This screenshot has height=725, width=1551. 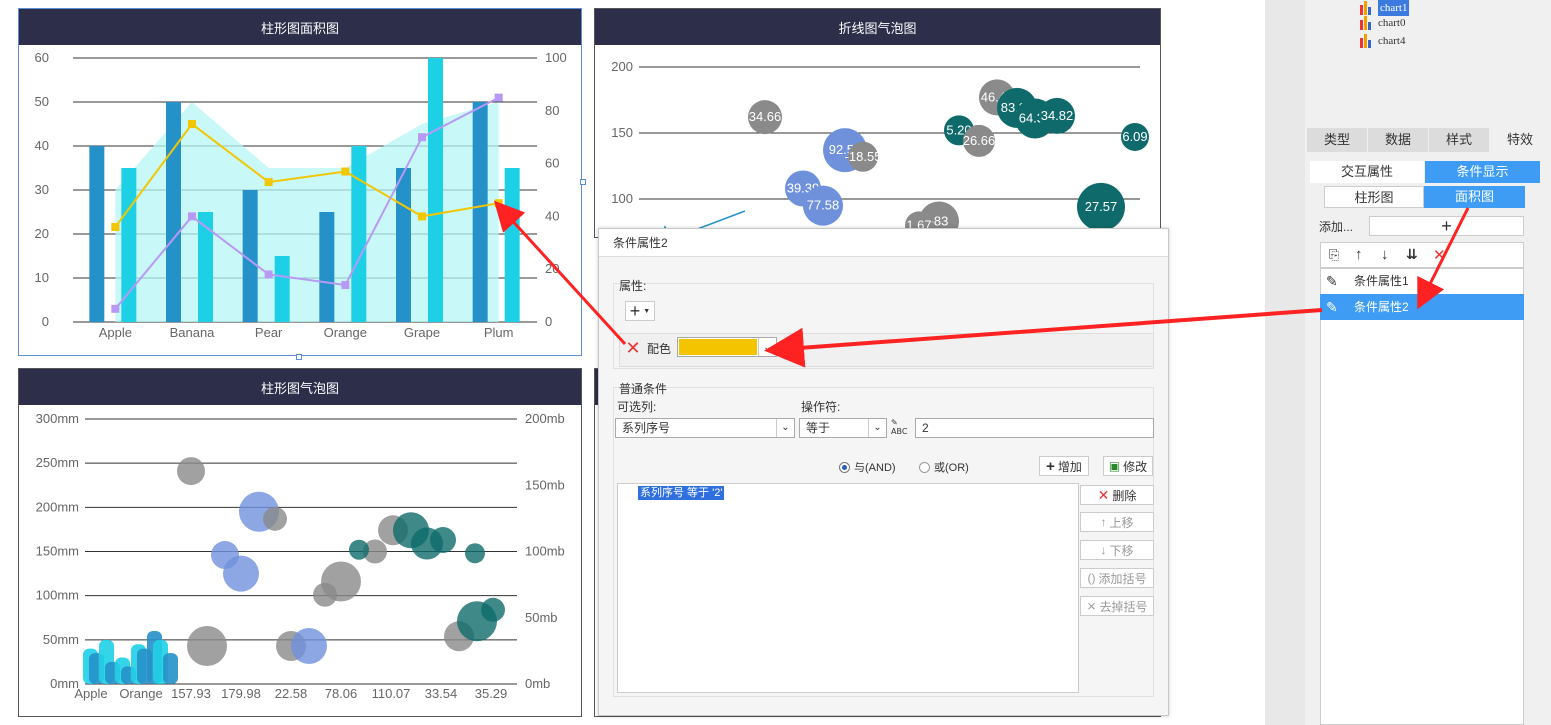 I want to click on y-tick-label: 60, so click(x=42, y=57).